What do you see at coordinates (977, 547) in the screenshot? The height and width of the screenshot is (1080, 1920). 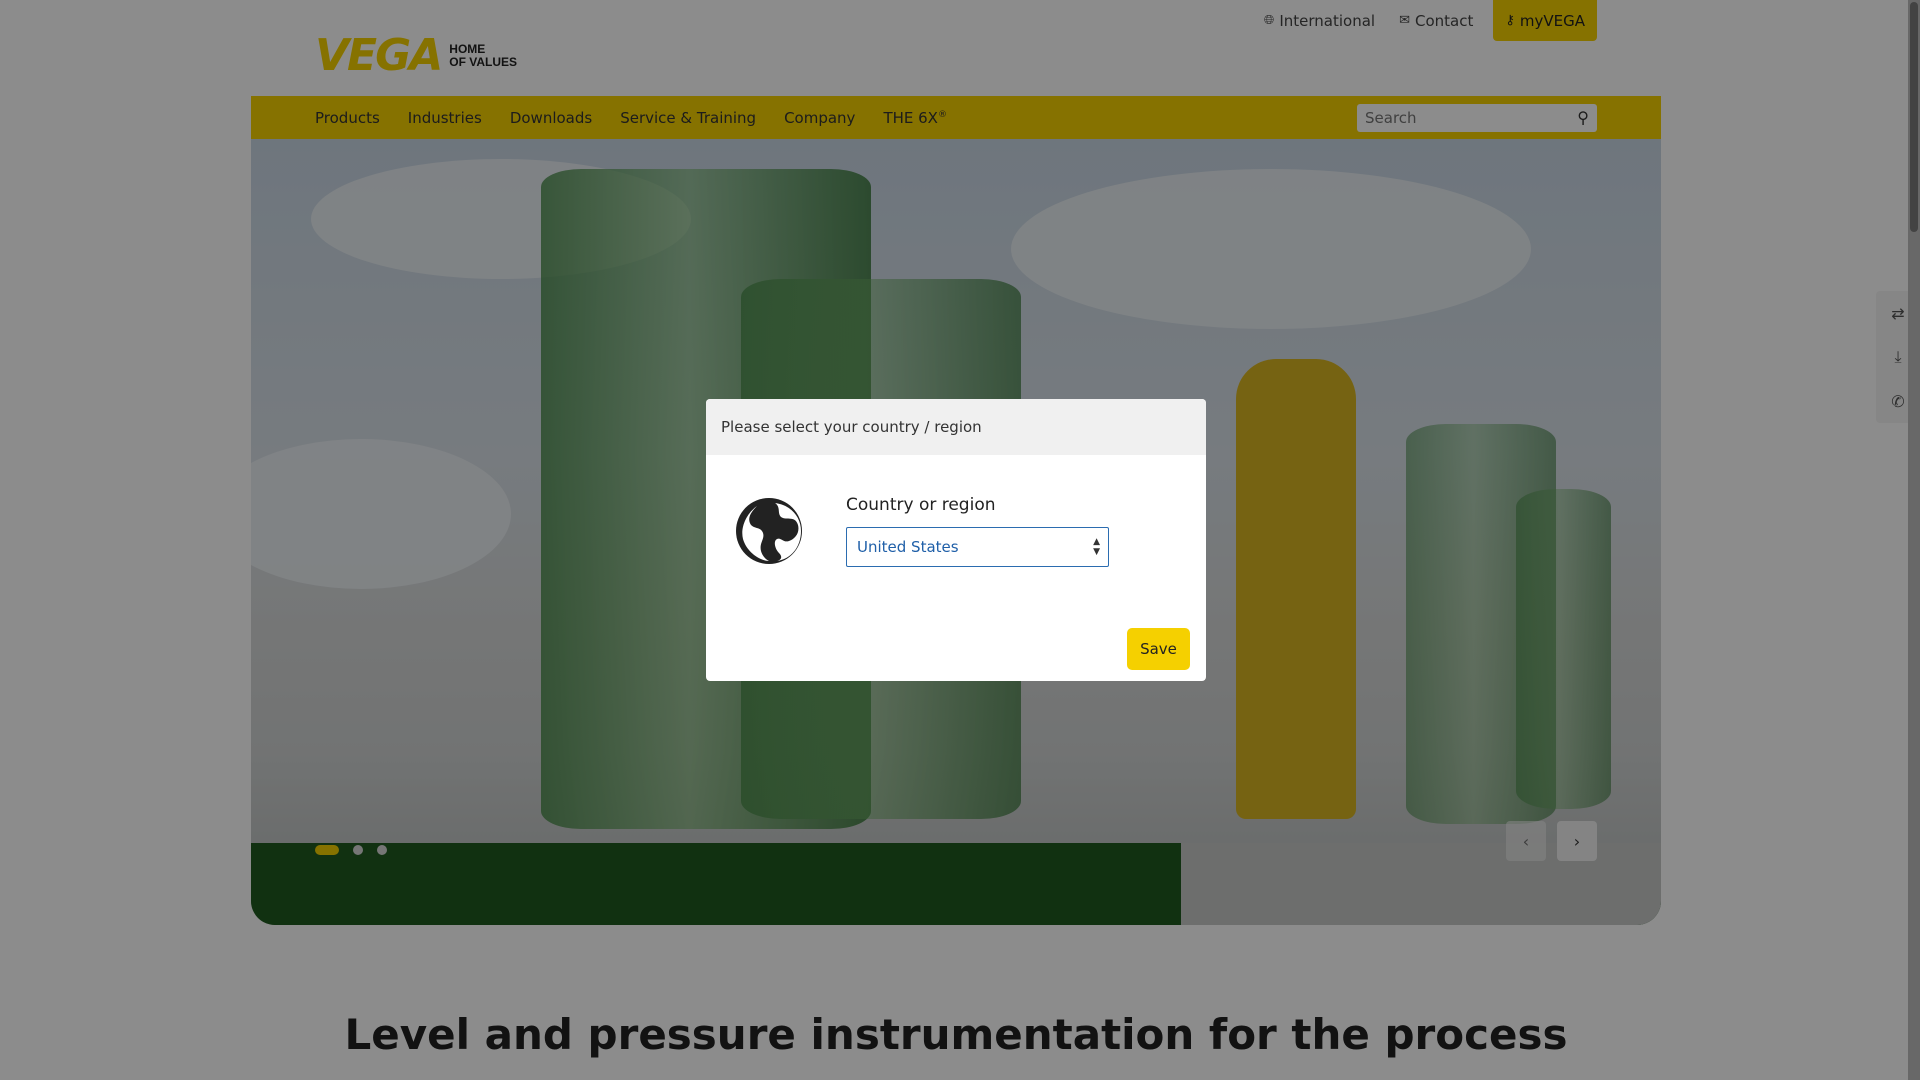 I see `country-select: United States ▲ ▼` at bounding box center [977, 547].